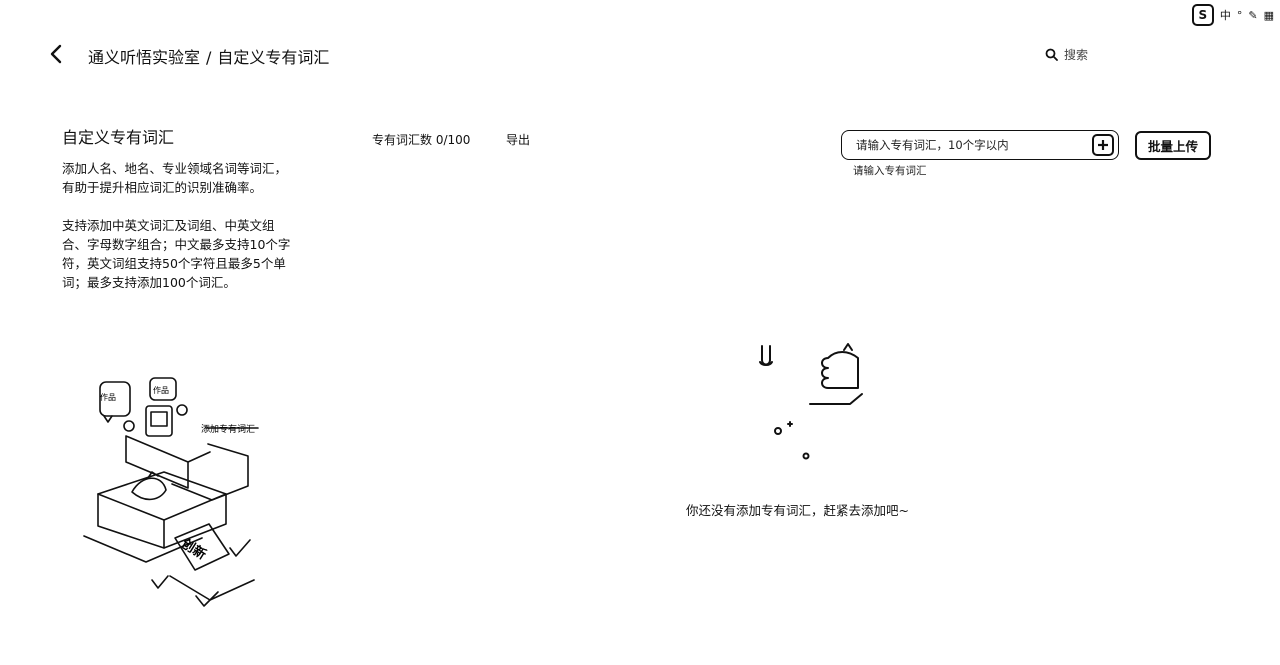 The image size is (1280, 665). Describe the element at coordinates (1240, 15) in the screenshot. I see `ime-punctuation-icon: °` at that location.